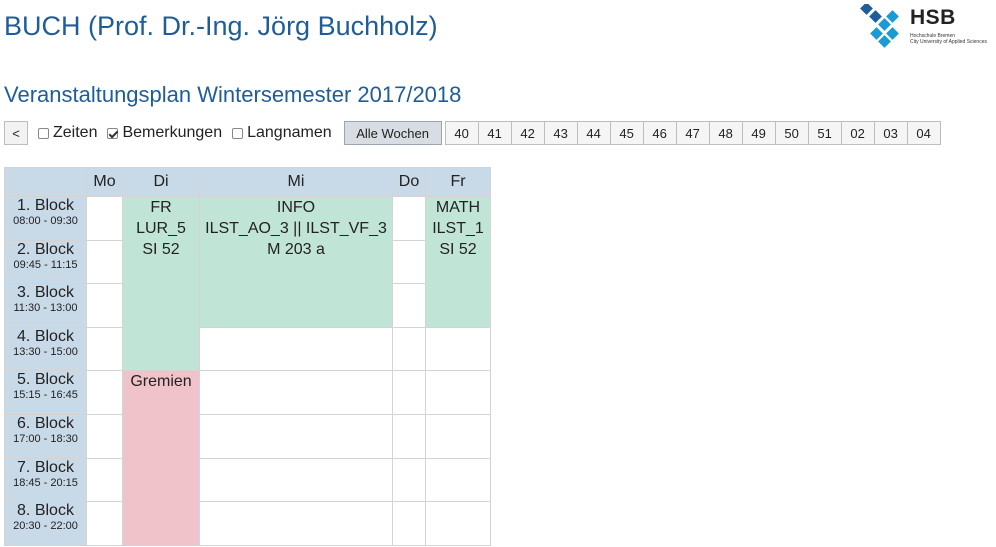 The image size is (996, 547). I want to click on week-button-51: 51, so click(824, 133).